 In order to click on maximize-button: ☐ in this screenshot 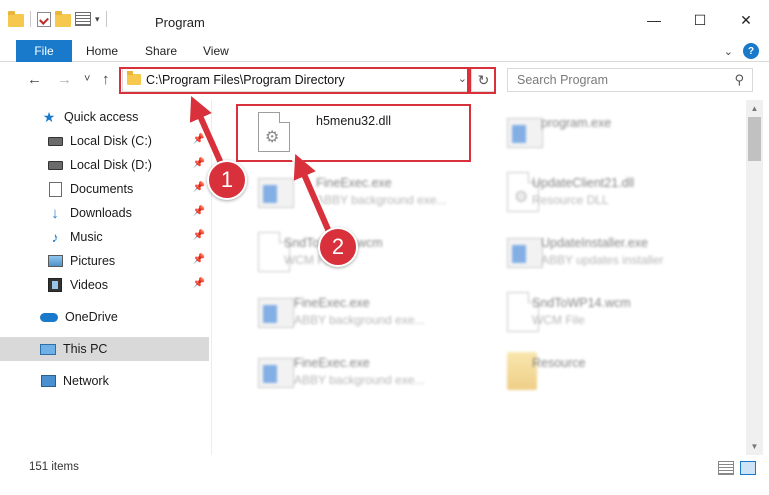, I will do `click(700, 20)`.